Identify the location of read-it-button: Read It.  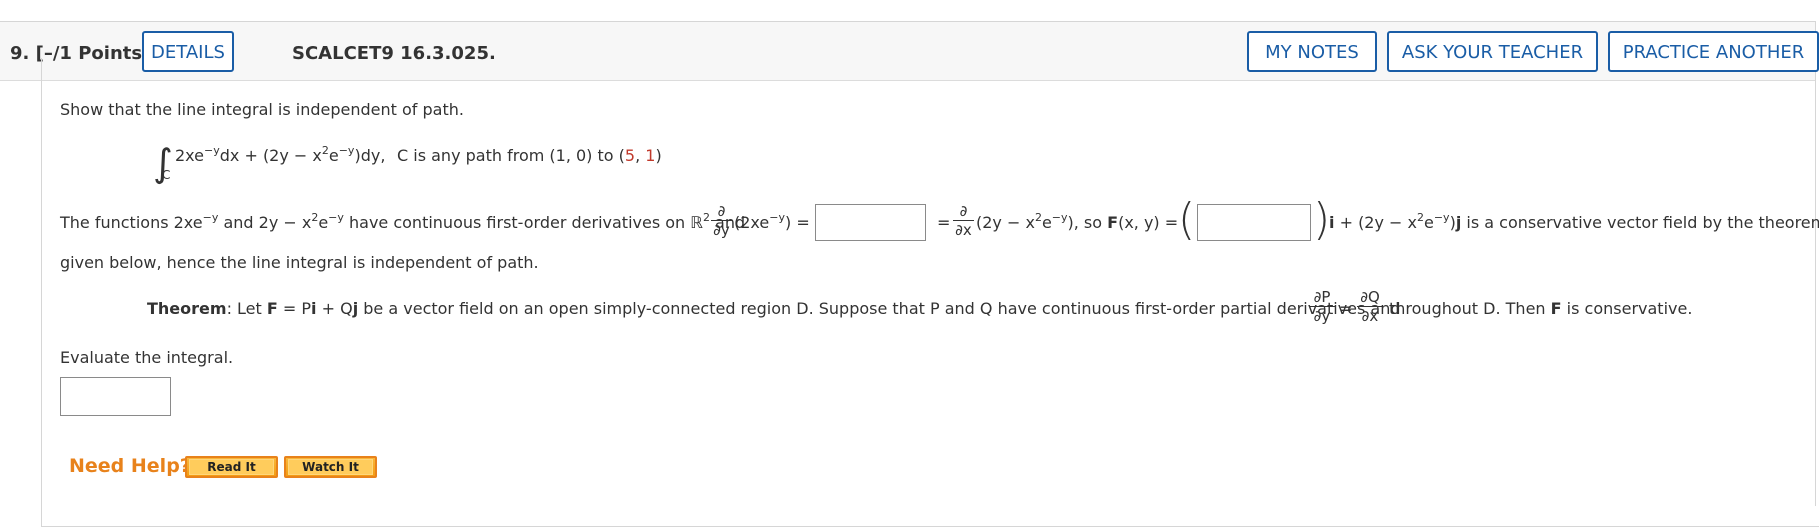
(231, 467).